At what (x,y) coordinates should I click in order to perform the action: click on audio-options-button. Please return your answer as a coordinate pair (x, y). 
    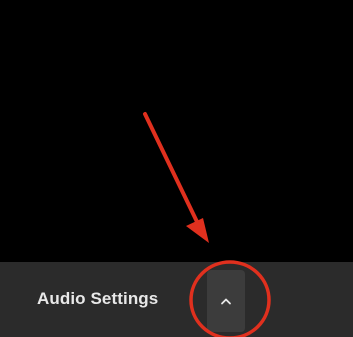
    Looking at the image, I should click on (226, 301).